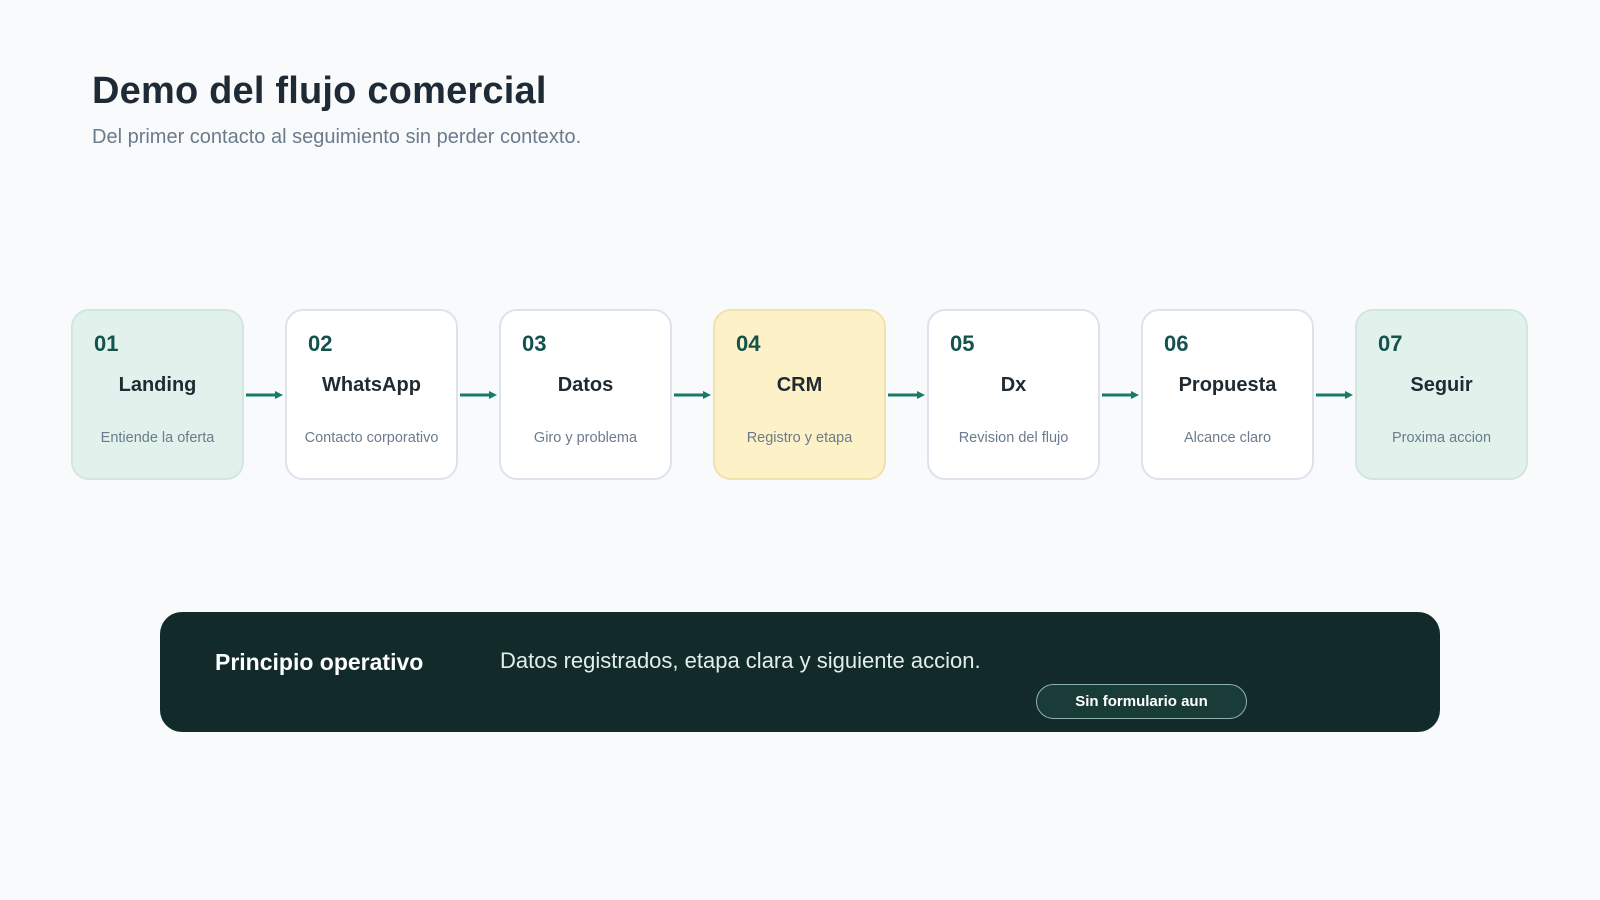 The width and height of the screenshot is (1600, 900). I want to click on step-description: Giro y problema, so click(585, 438).